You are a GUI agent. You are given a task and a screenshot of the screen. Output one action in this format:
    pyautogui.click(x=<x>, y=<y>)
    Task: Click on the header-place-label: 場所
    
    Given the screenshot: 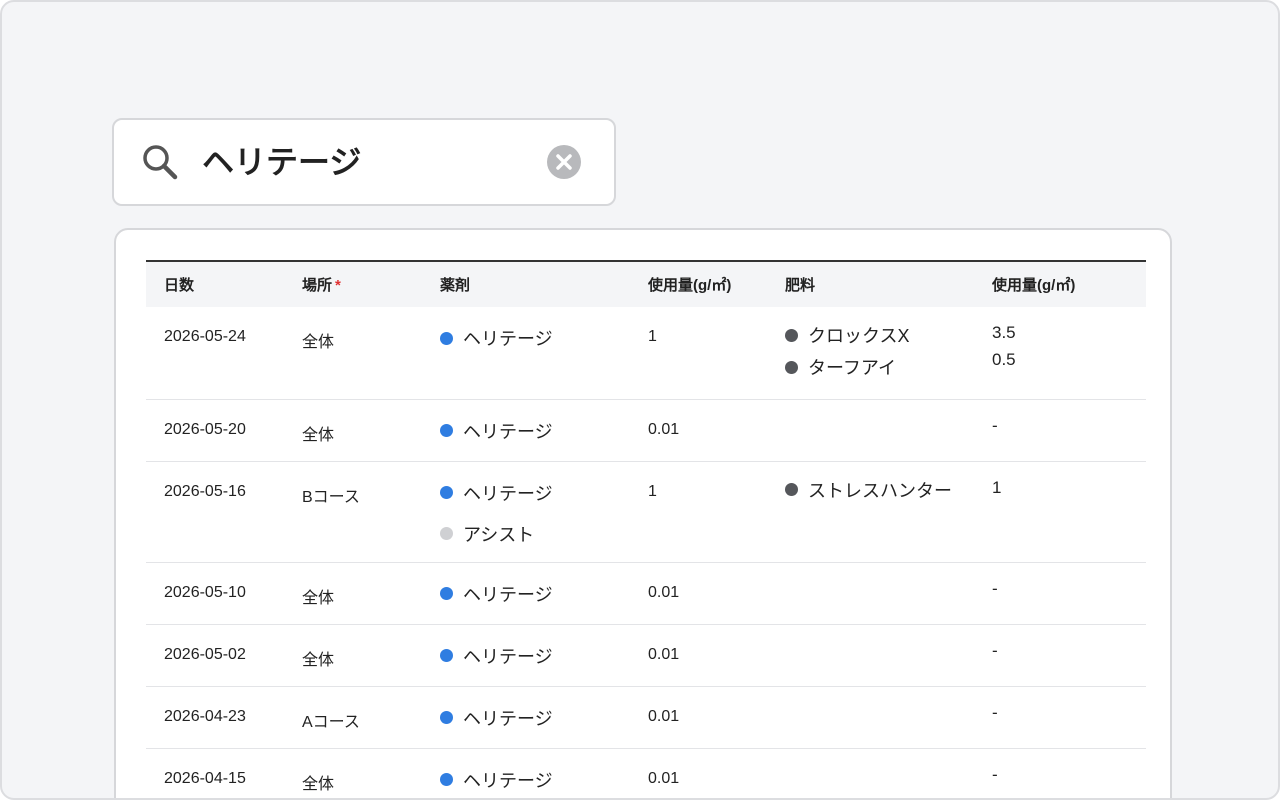 What is the action you would take?
    pyautogui.click(x=317, y=285)
    